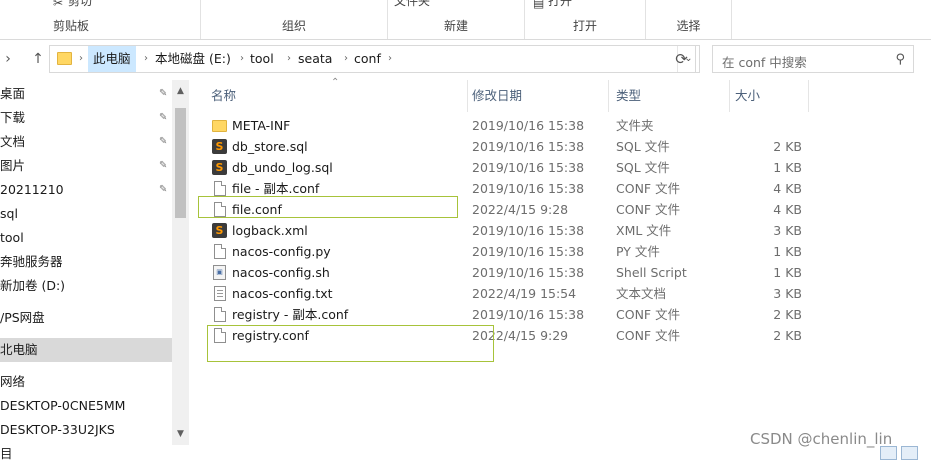 The height and width of the screenshot is (460, 931). Describe the element at coordinates (335, 82) in the screenshot. I see `sort-ascending-icon: ⌃` at that location.